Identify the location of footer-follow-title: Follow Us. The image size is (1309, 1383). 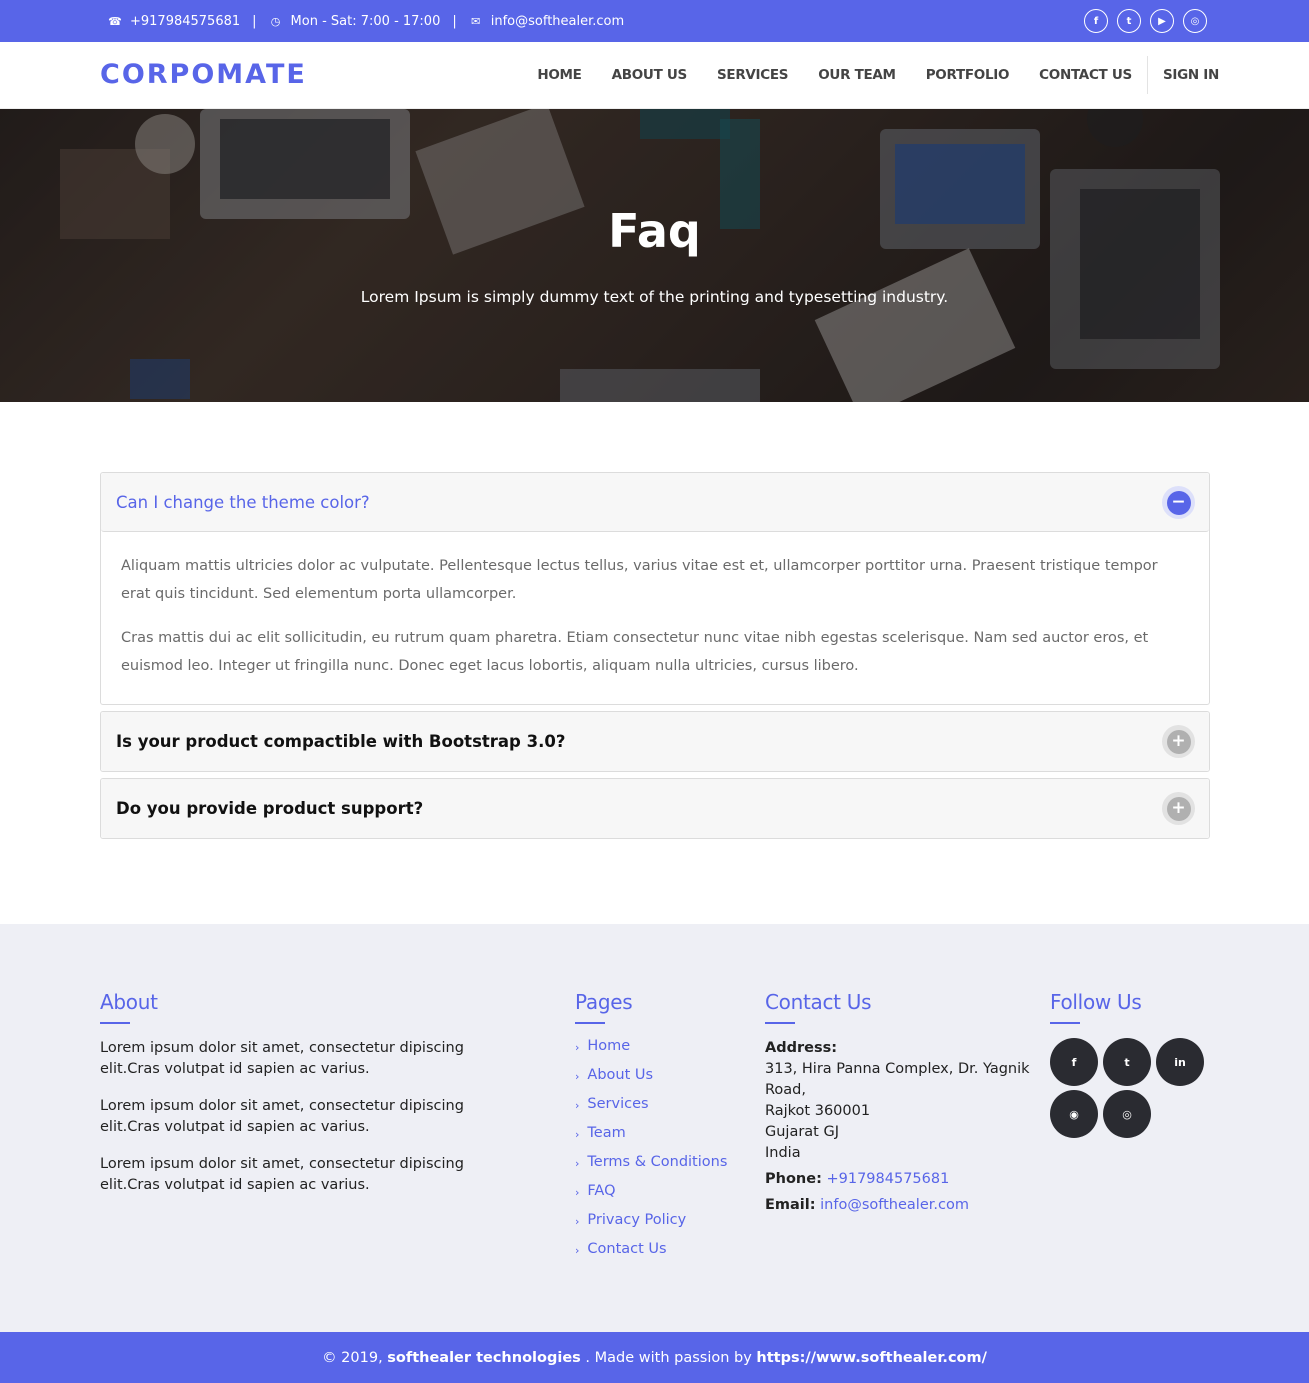
(1096, 1002).